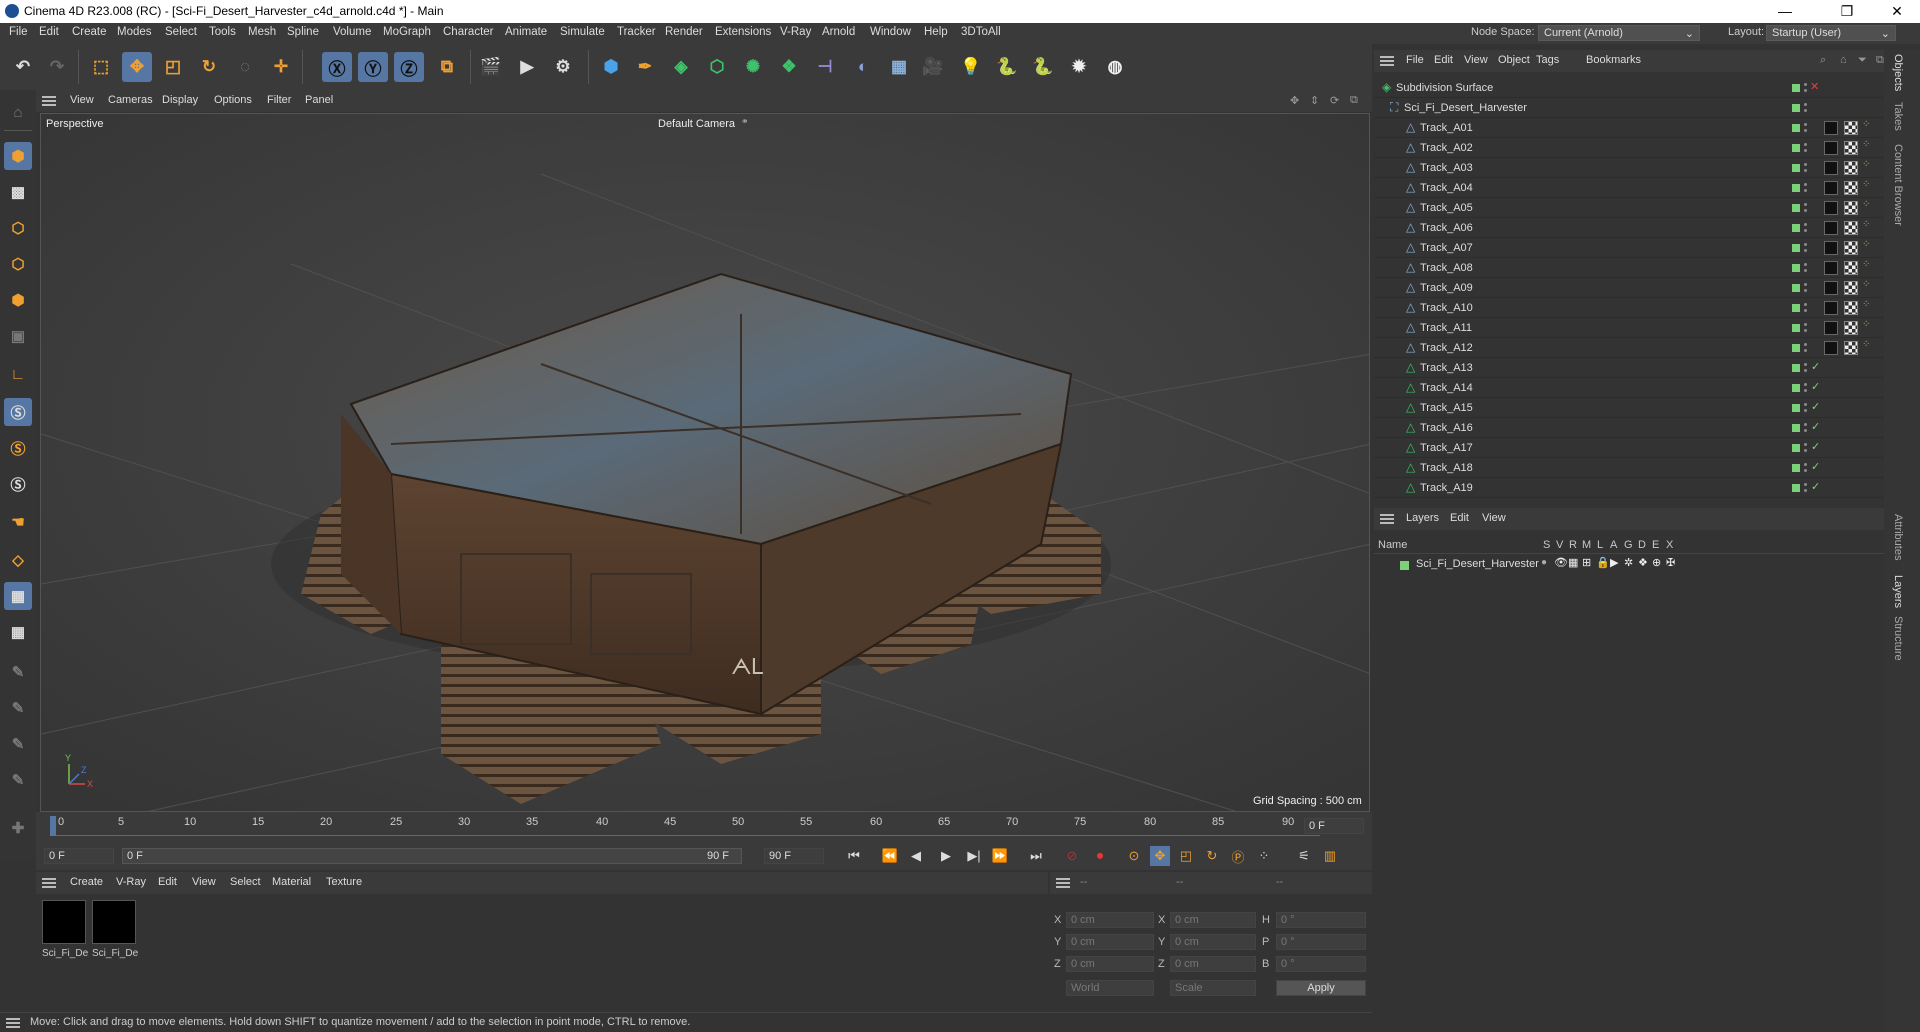  Describe the element at coordinates (53, 826) in the screenshot. I see `timeline-playhead` at that location.